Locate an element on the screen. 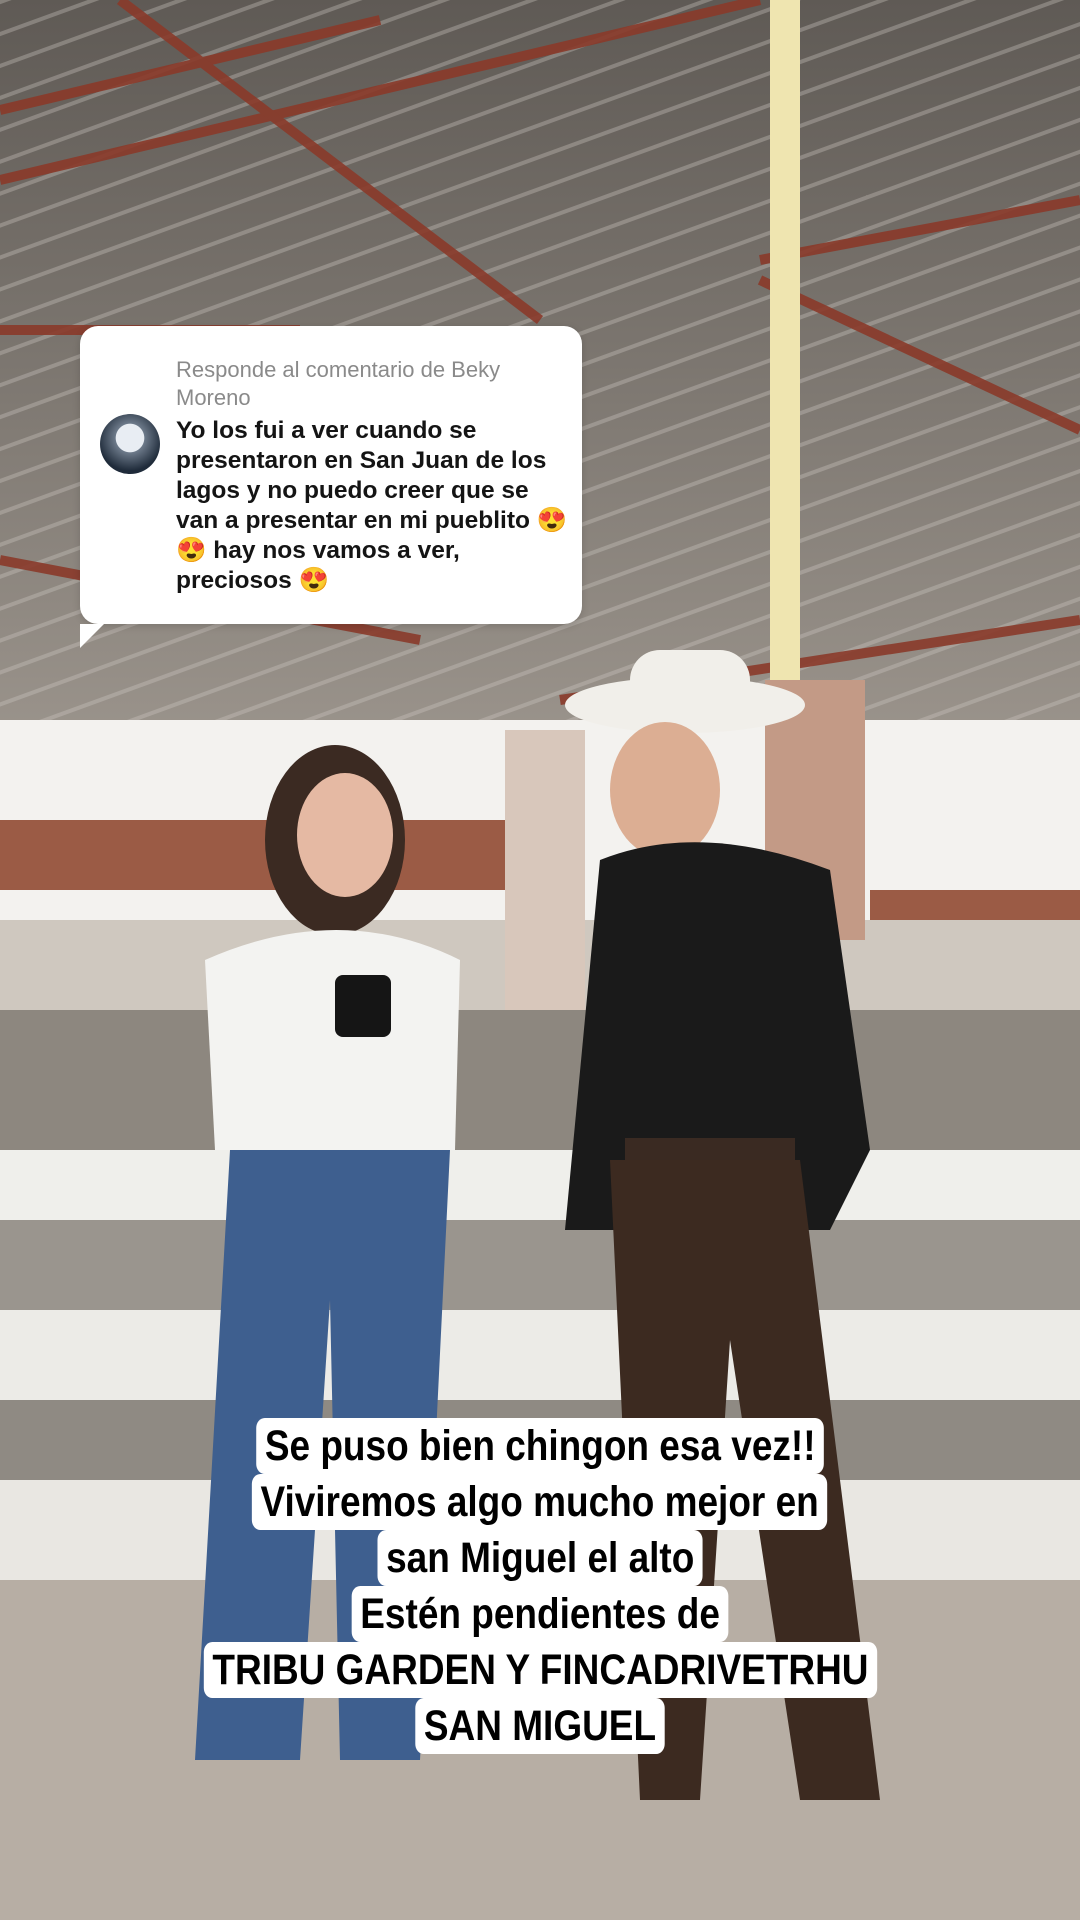 The image size is (1080, 1920). caption-line: Estén pendientes de is located at coordinates (540, 1614).